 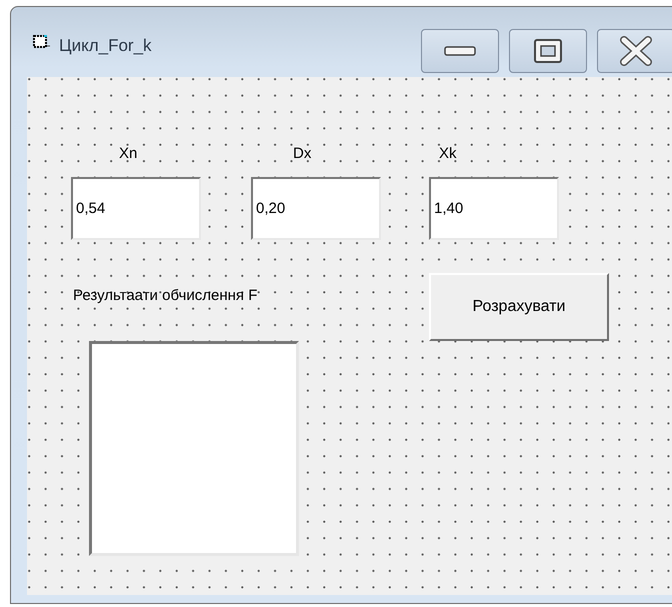 What do you see at coordinates (136, 208) in the screenshot?
I see `input-field: 0,54` at bounding box center [136, 208].